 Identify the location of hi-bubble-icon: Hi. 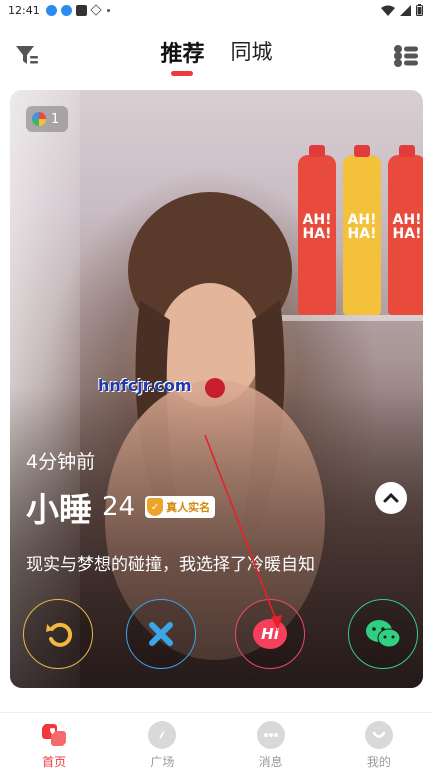
(270, 634).